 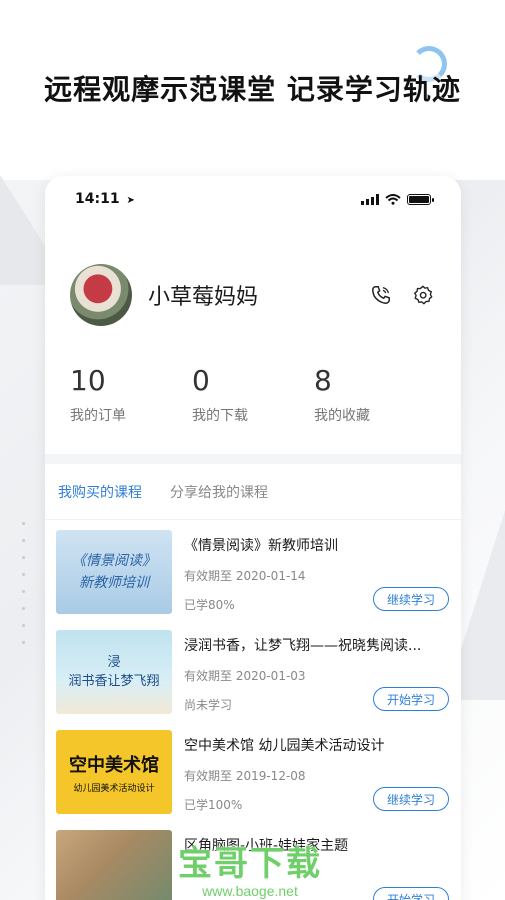 What do you see at coordinates (381, 295) in the screenshot?
I see `phone-icon` at bounding box center [381, 295].